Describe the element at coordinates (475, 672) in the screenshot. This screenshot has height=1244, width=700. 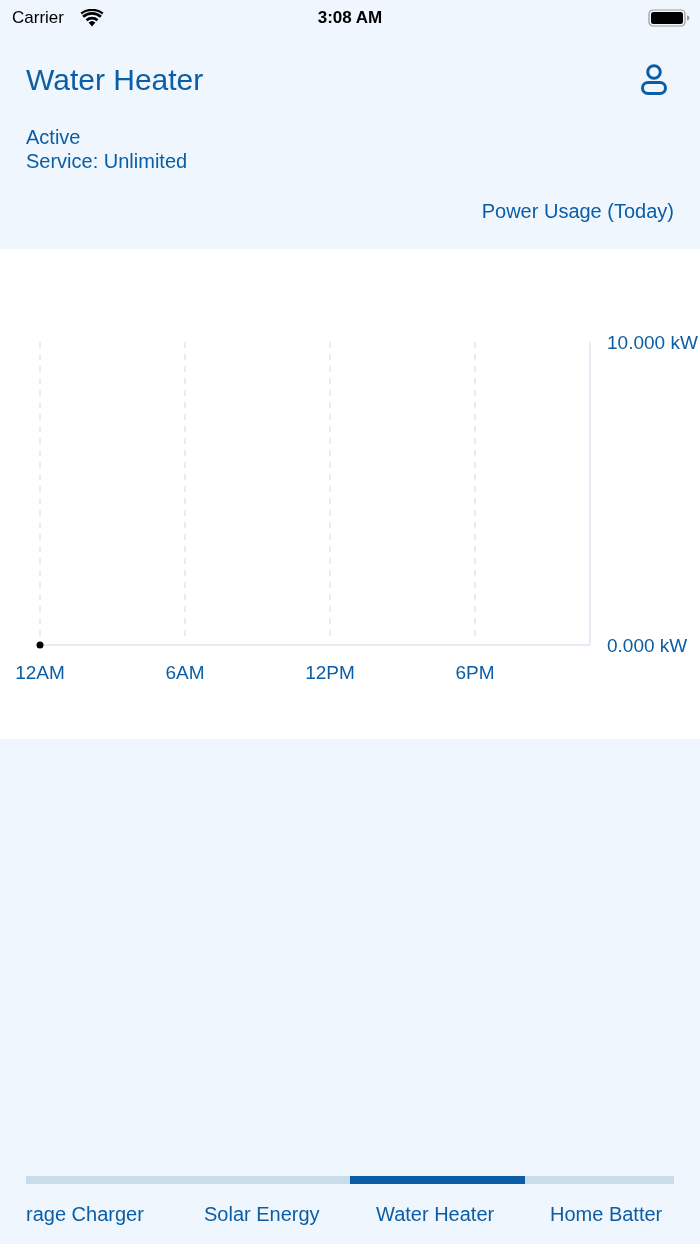
I see `x-tick-label: 6PM` at that location.